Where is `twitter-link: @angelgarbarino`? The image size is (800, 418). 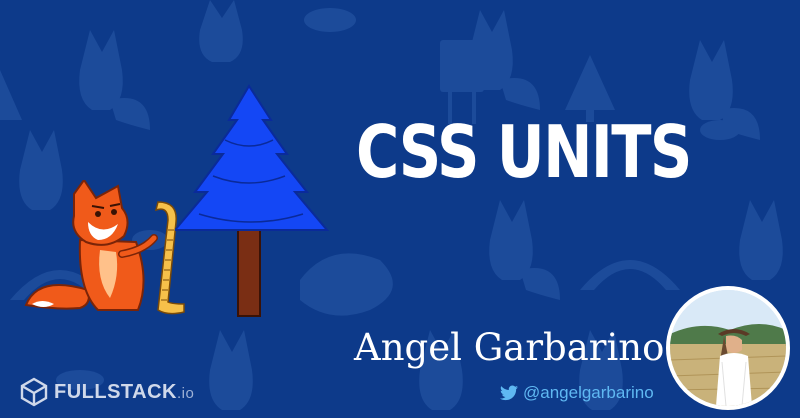
twitter-link: @angelgarbarino is located at coordinates (577, 393).